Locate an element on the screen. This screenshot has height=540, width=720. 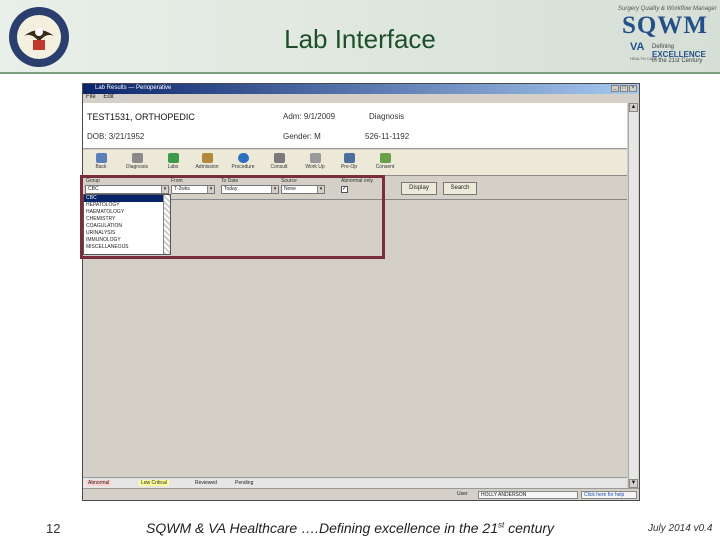
consult-button: Consult is located at coordinates (279, 163).